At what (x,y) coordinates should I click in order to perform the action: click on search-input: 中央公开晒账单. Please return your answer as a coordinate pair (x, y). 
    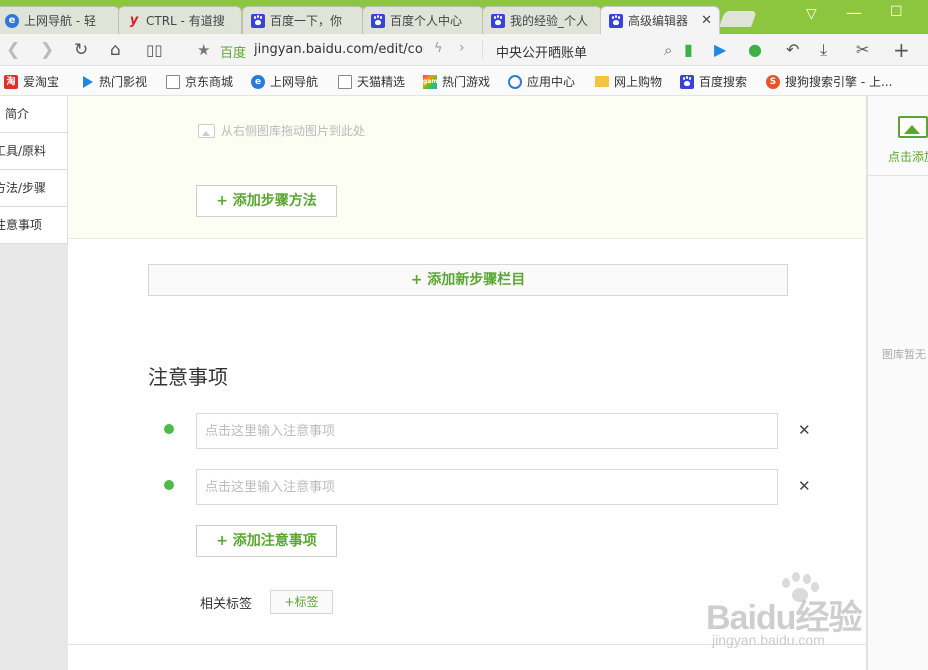
    Looking at the image, I should click on (541, 51).